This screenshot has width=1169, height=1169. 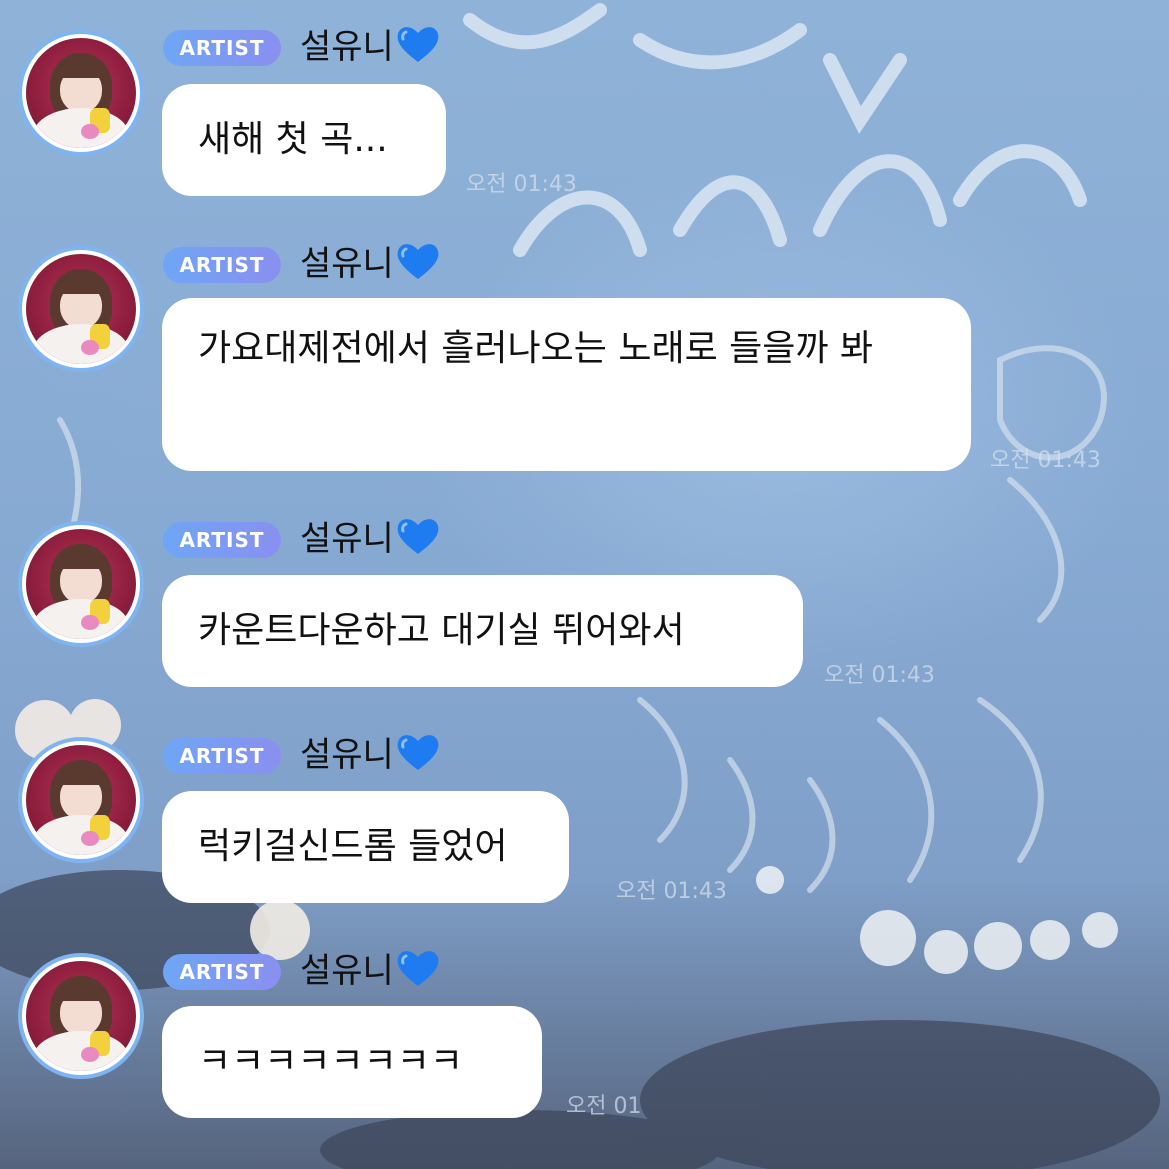 What do you see at coordinates (365, 847) in the screenshot?
I see `message-bubble: 럭키걸신드롬 들었어` at bounding box center [365, 847].